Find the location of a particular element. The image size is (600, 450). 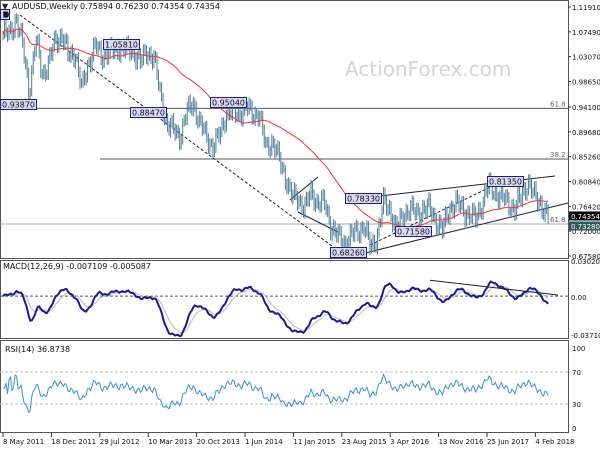

price-label: 0.88470 is located at coordinates (148, 113).